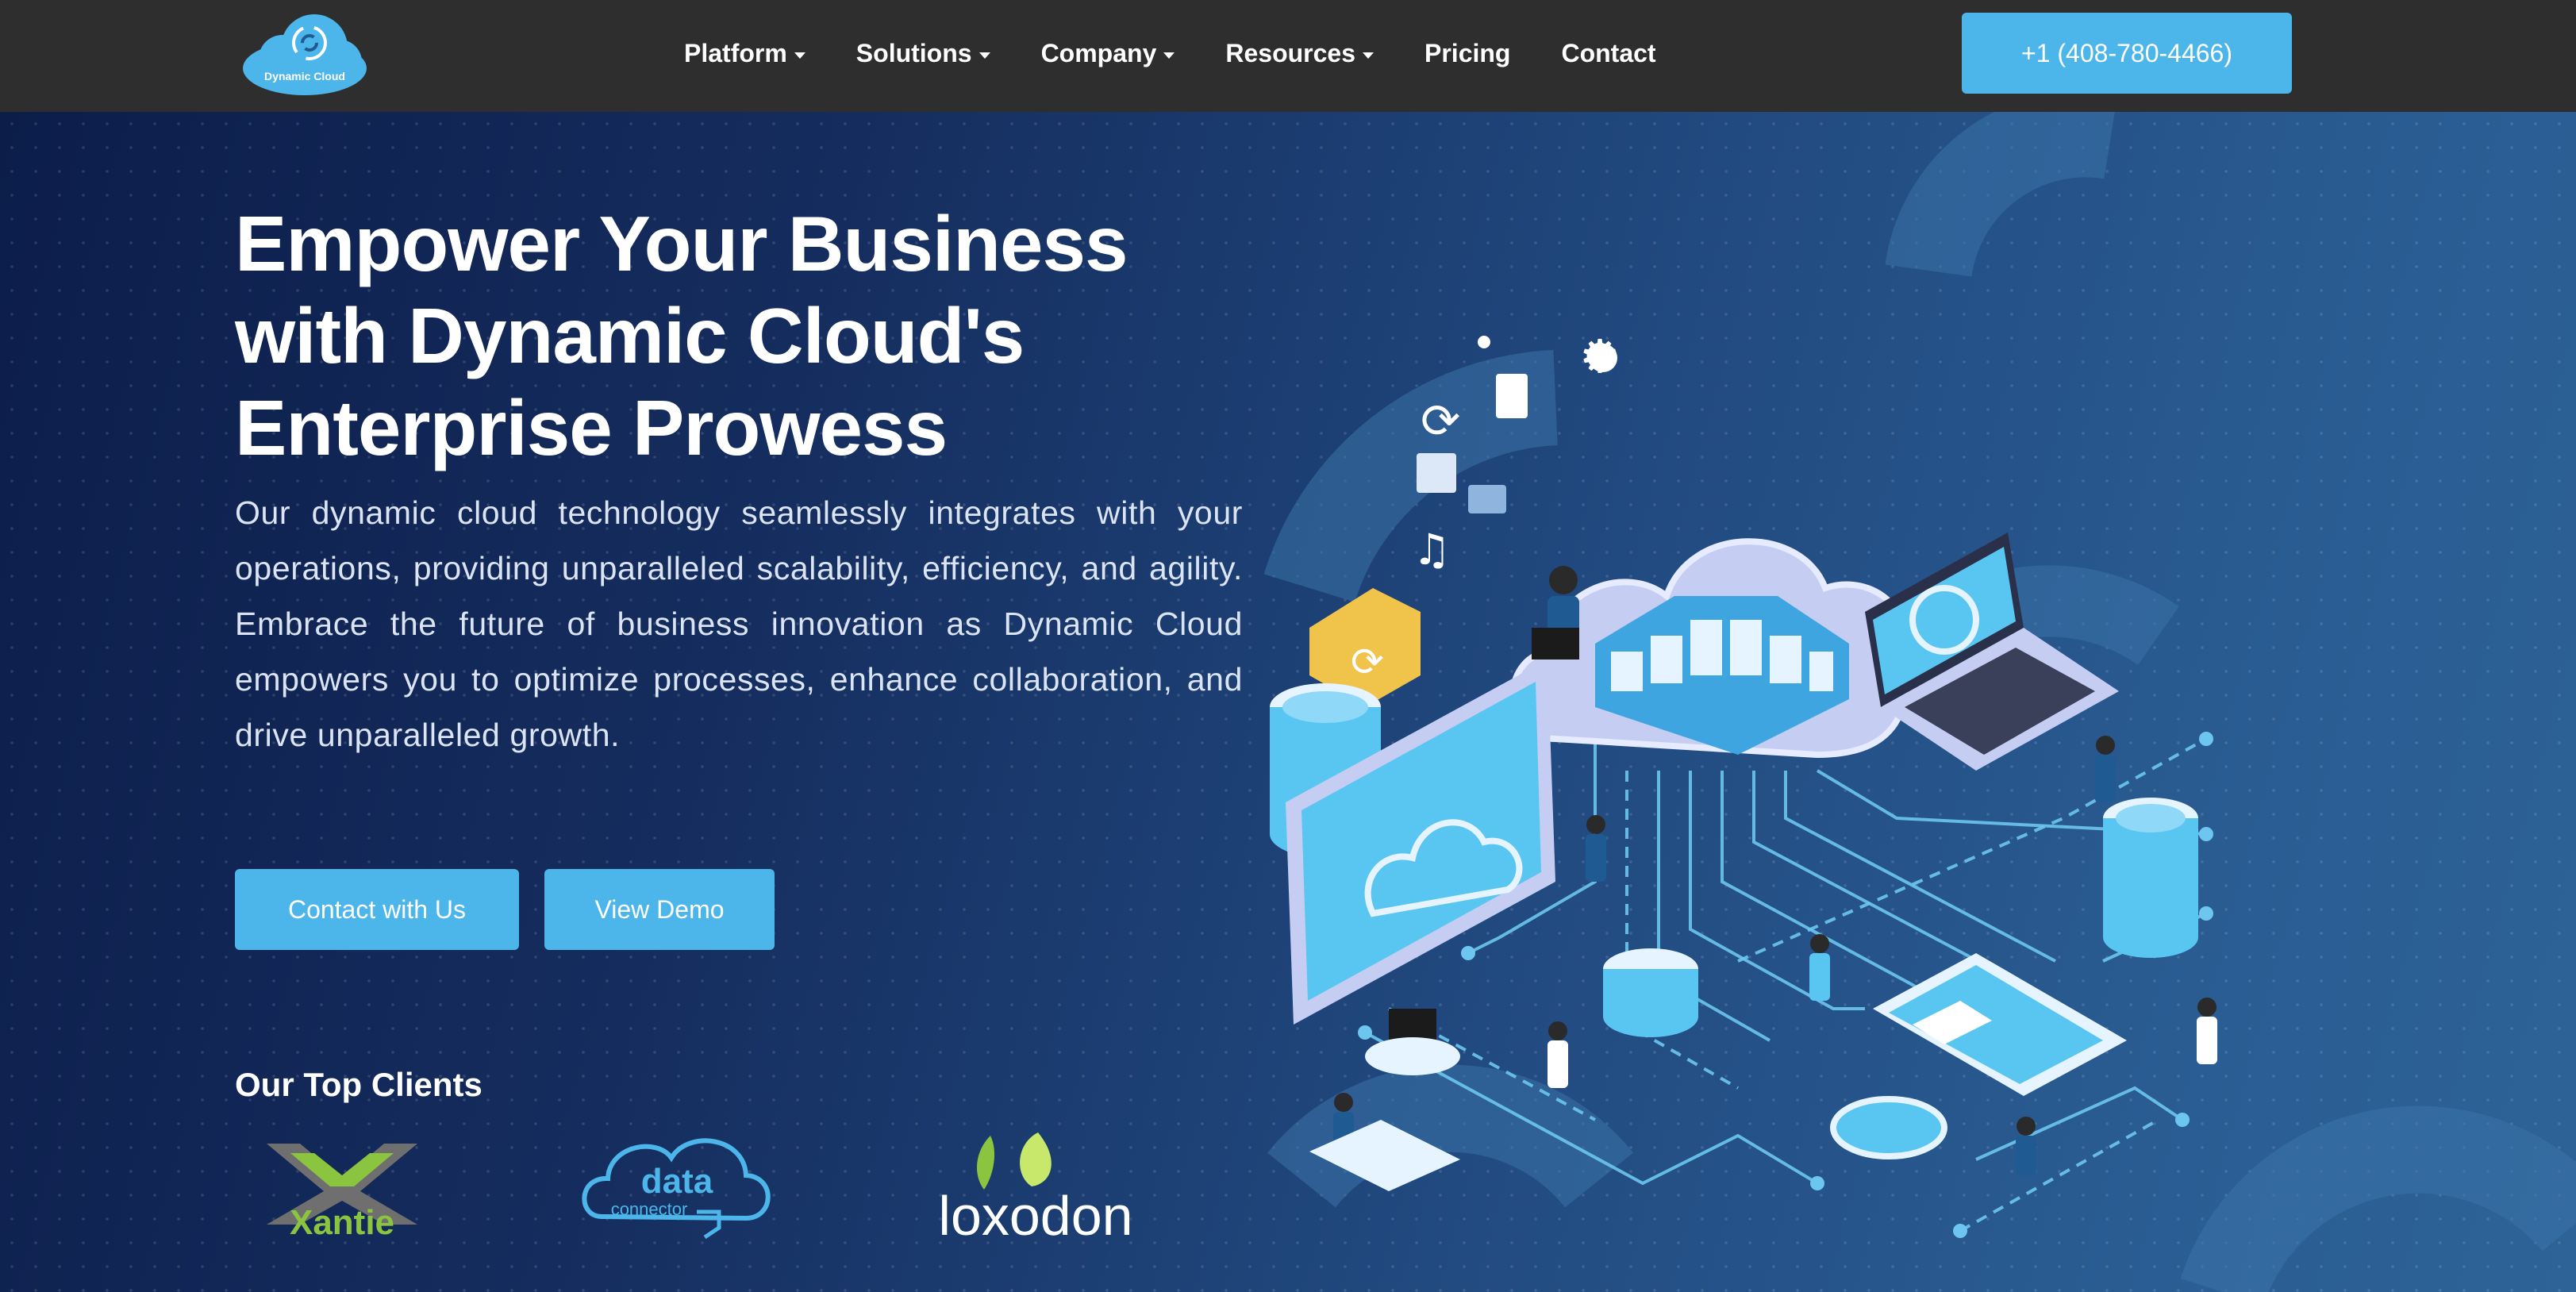  Describe the element at coordinates (659, 909) in the screenshot. I see `view-demo-button: View Demo` at that location.